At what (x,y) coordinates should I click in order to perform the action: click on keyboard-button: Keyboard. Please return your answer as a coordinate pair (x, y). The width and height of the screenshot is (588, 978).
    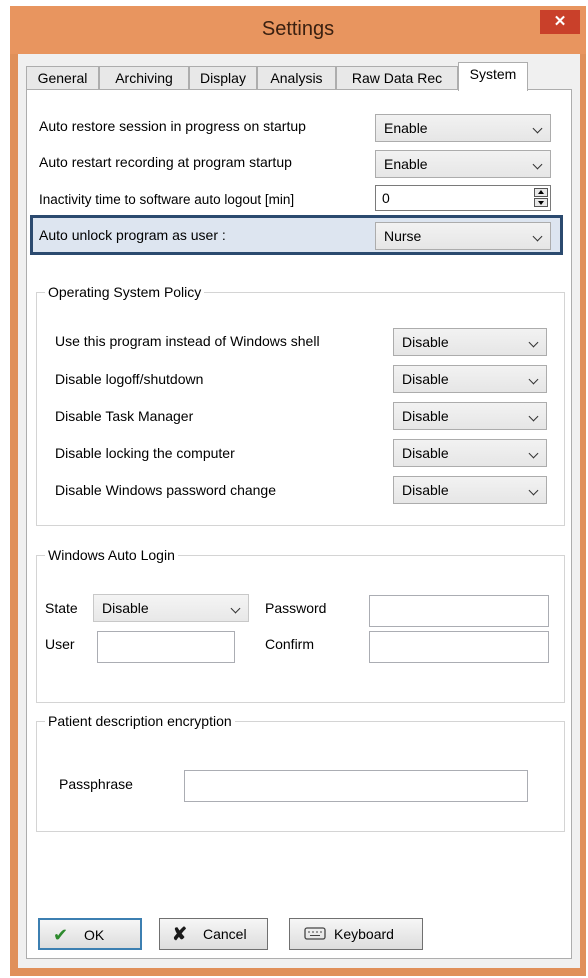
    Looking at the image, I should click on (356, 934).